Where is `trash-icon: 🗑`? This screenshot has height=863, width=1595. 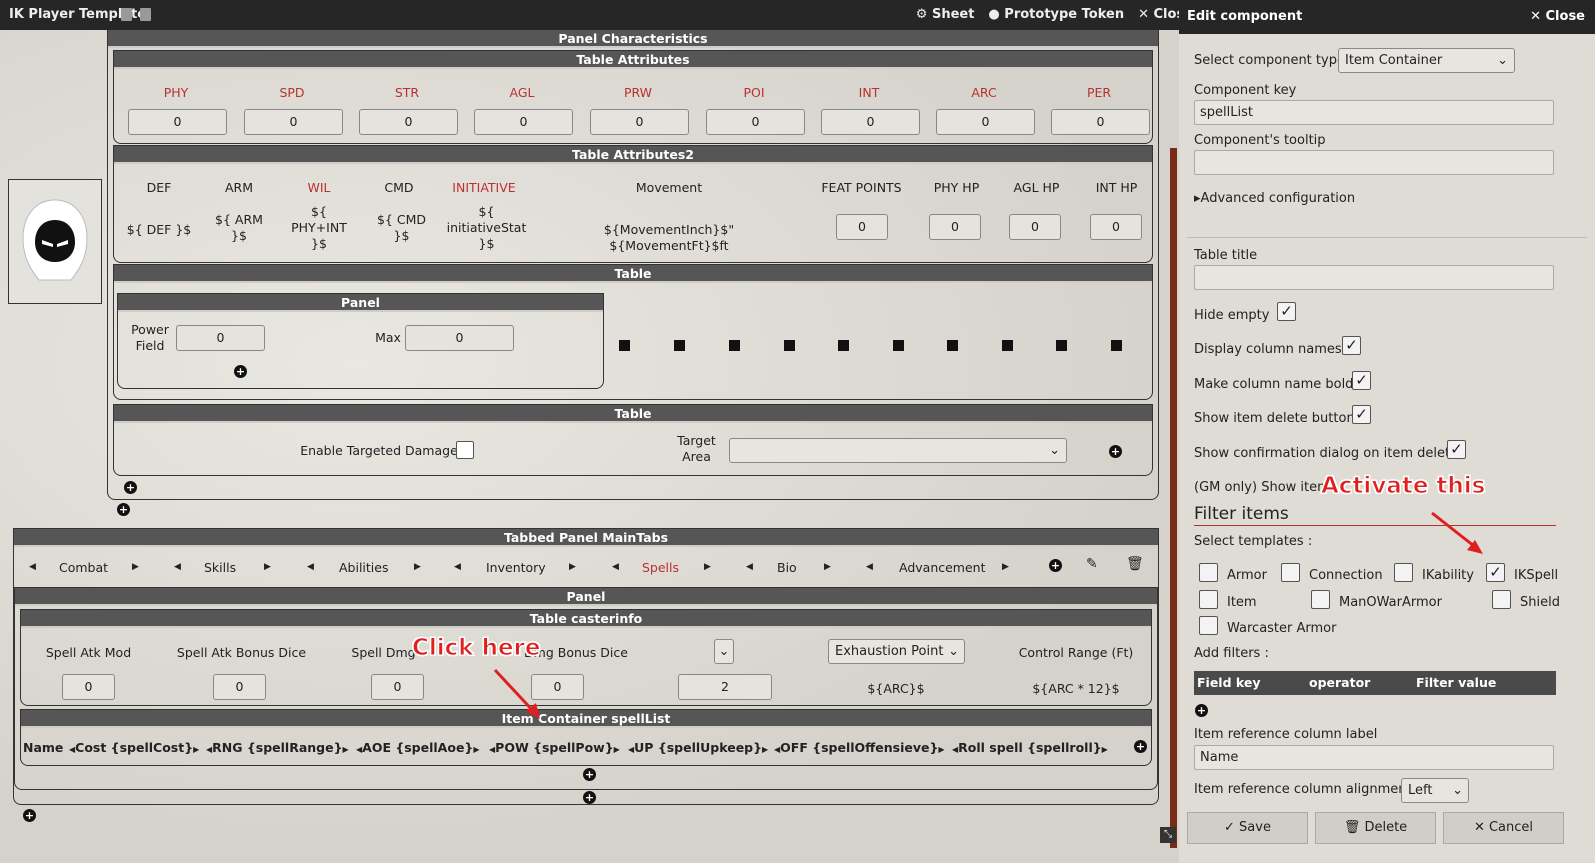
trash-icon: 🗑 is located at coordinates (1135, 564).